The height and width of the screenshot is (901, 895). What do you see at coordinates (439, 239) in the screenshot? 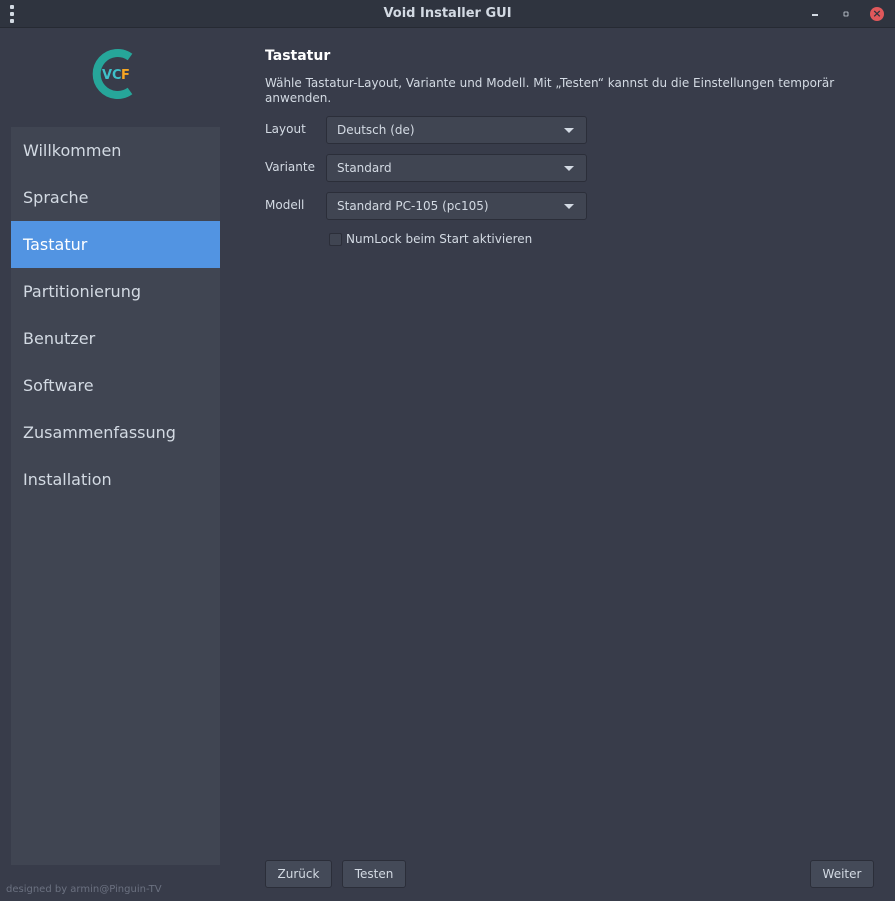
I see `numlock-label: NumLock beim Start aktivieren` at bounding box center [439, 239].